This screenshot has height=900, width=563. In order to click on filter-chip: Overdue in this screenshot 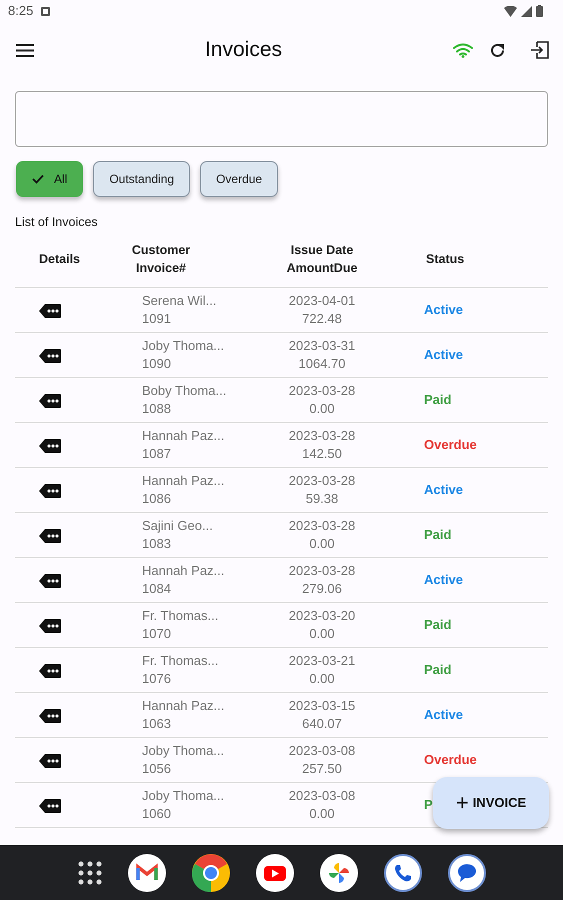, I will do `click(239, 179)`.